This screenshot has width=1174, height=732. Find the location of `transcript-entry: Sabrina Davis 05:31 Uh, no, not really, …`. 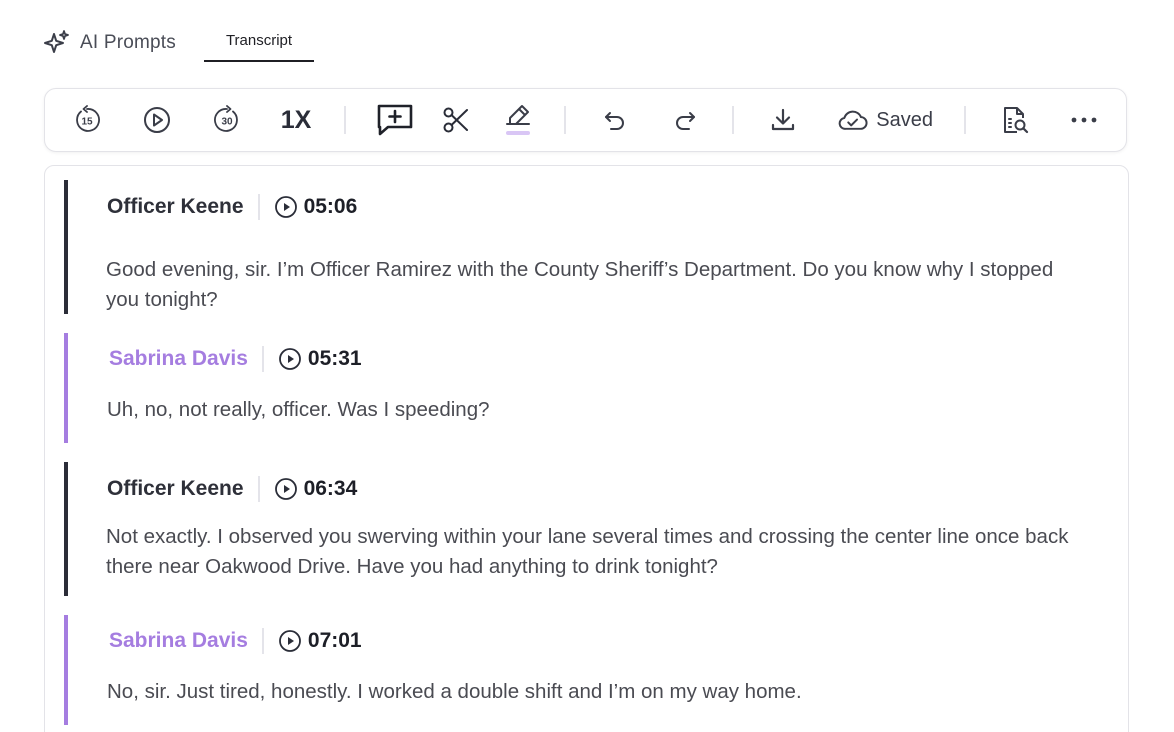

transcript-entry: Sabrina Davis 05:31 Uh, no, not really, … is located at coordinates (584, 388).